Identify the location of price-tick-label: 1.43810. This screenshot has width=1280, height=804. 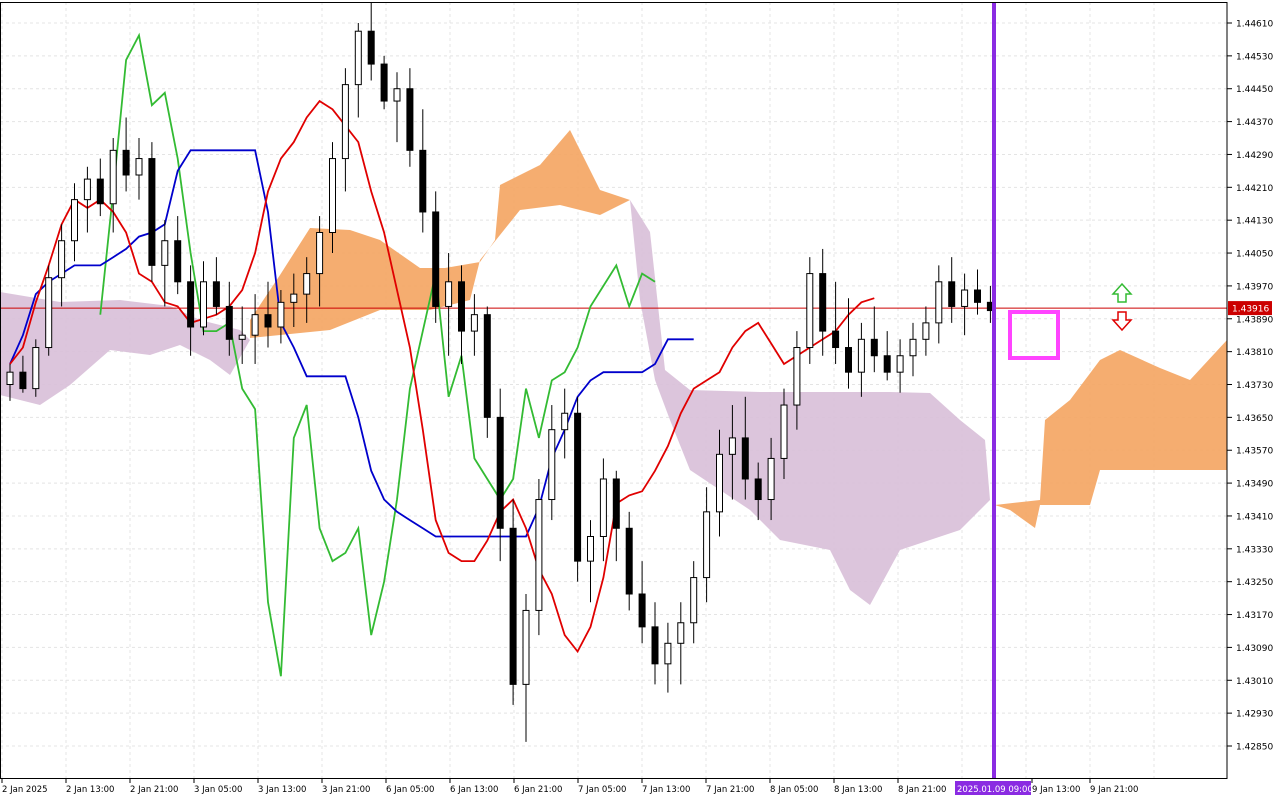
(1254, 353).